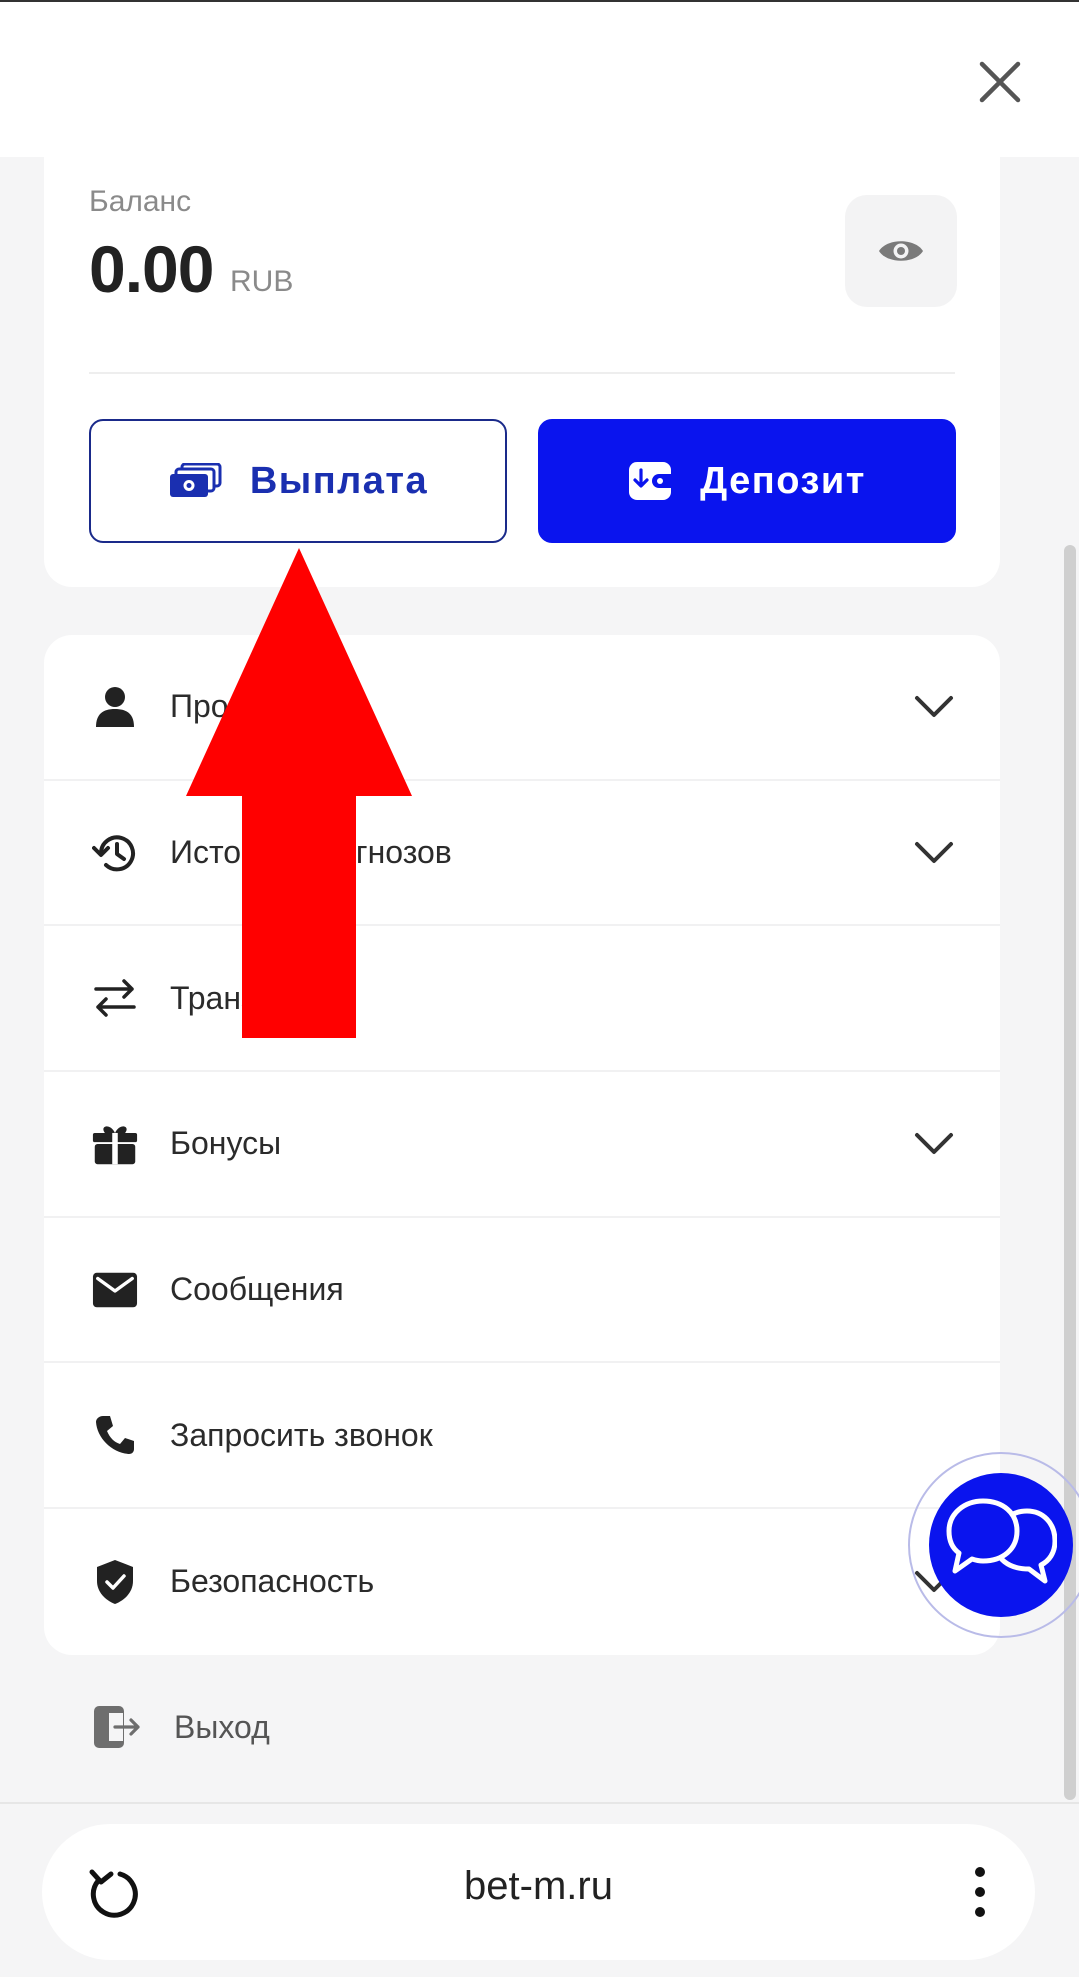  What do you see at coordinates (115, 853) in the screenshot?
I see `history-icon` at bounding box center [115, 853].